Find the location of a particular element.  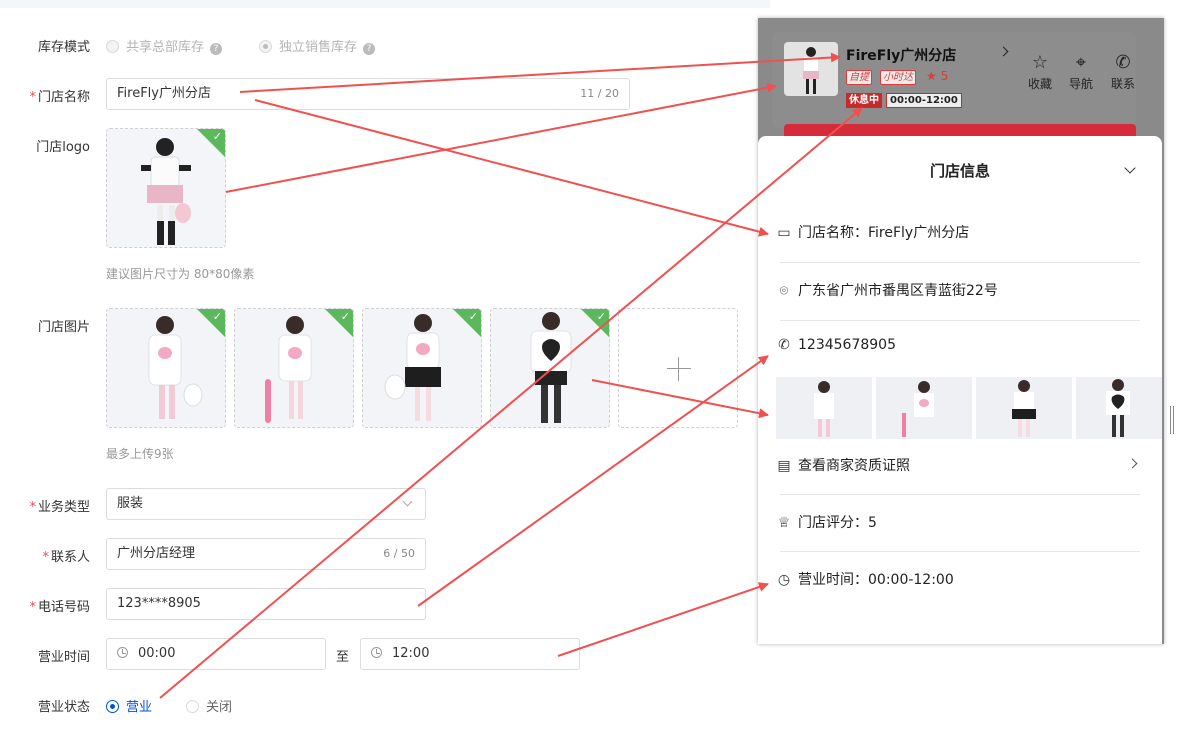

info-row-score: ♕ 门店评分：5 is located at coordinates (827, 523).